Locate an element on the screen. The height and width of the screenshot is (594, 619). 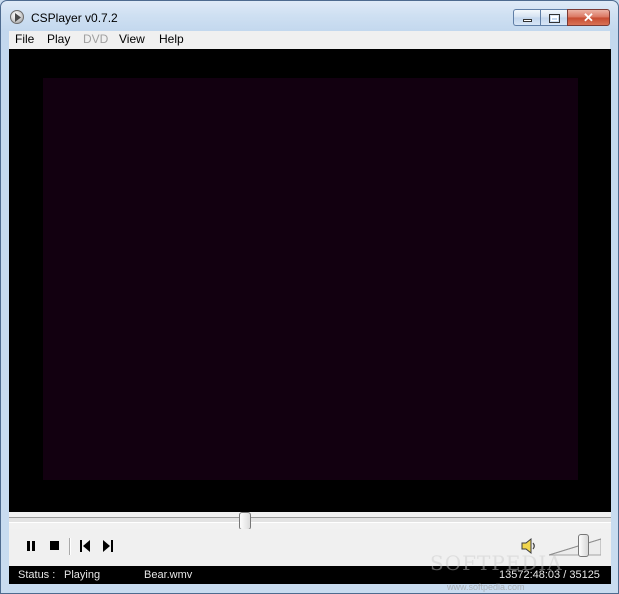
window-title: CSPlayer v0.7.2 is located at coordinates (74, 18).